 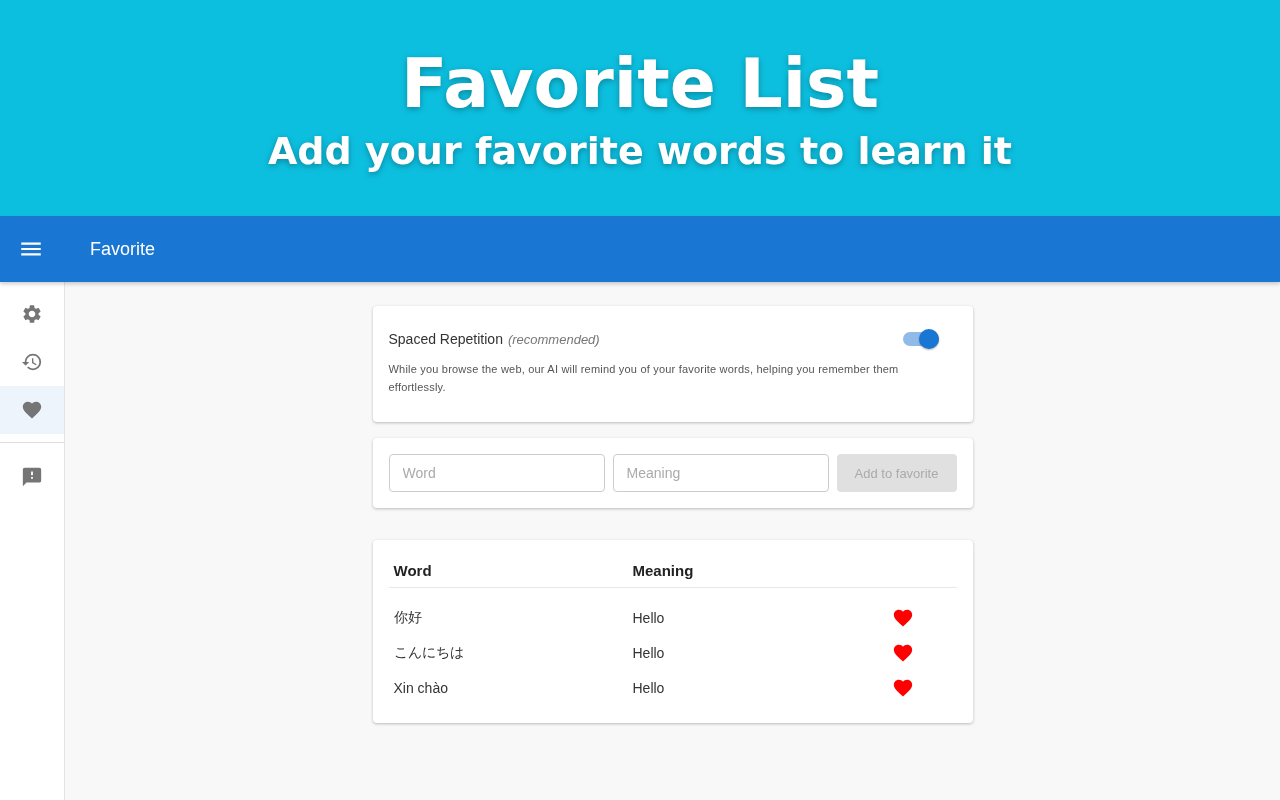 I want to click on column-header: Word, so click(x=413, y=570).